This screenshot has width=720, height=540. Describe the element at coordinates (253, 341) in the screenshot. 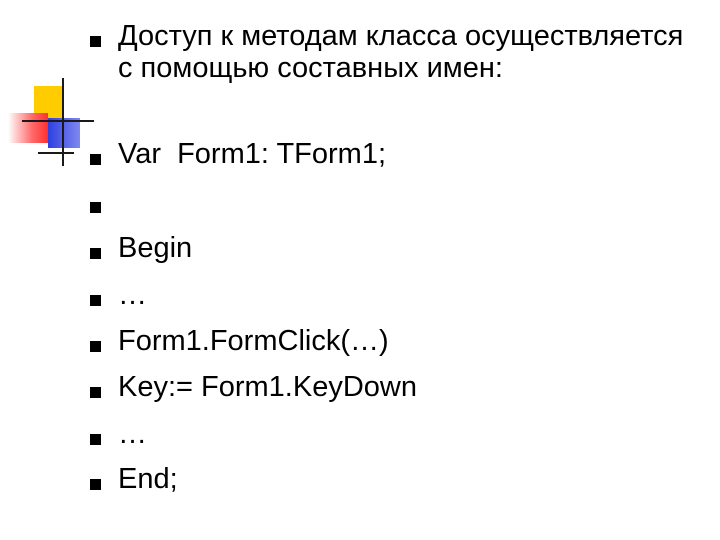

I see `list-item-text: Form1.FormClick(…)` at that location.